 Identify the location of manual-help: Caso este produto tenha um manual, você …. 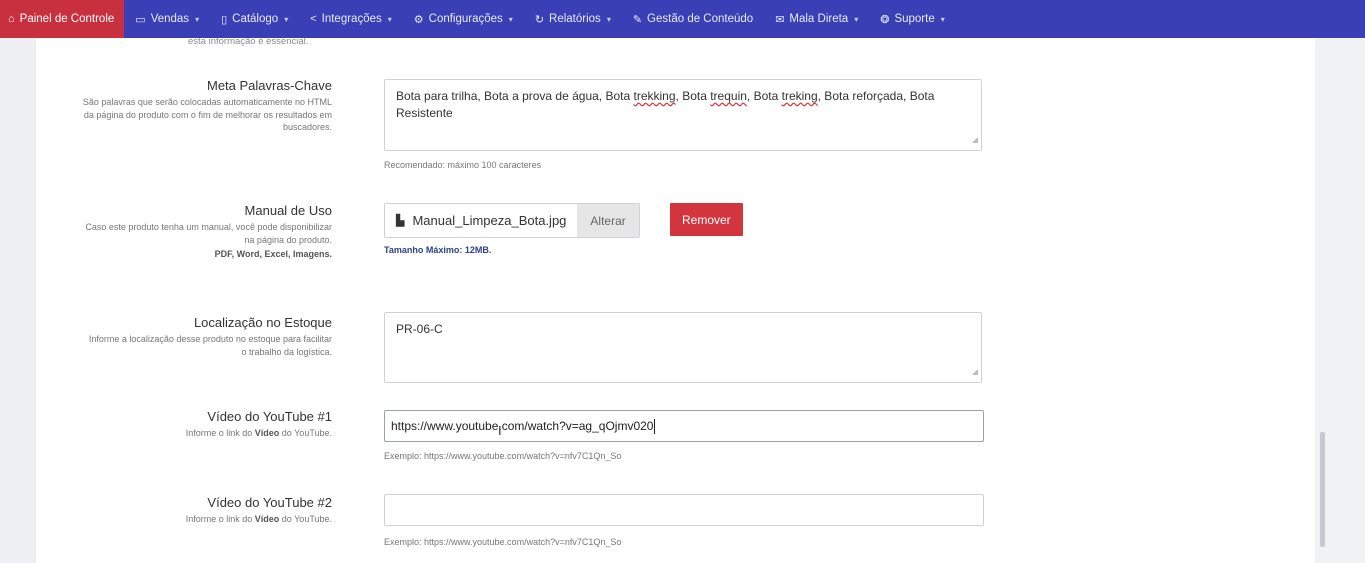
(208, 233).